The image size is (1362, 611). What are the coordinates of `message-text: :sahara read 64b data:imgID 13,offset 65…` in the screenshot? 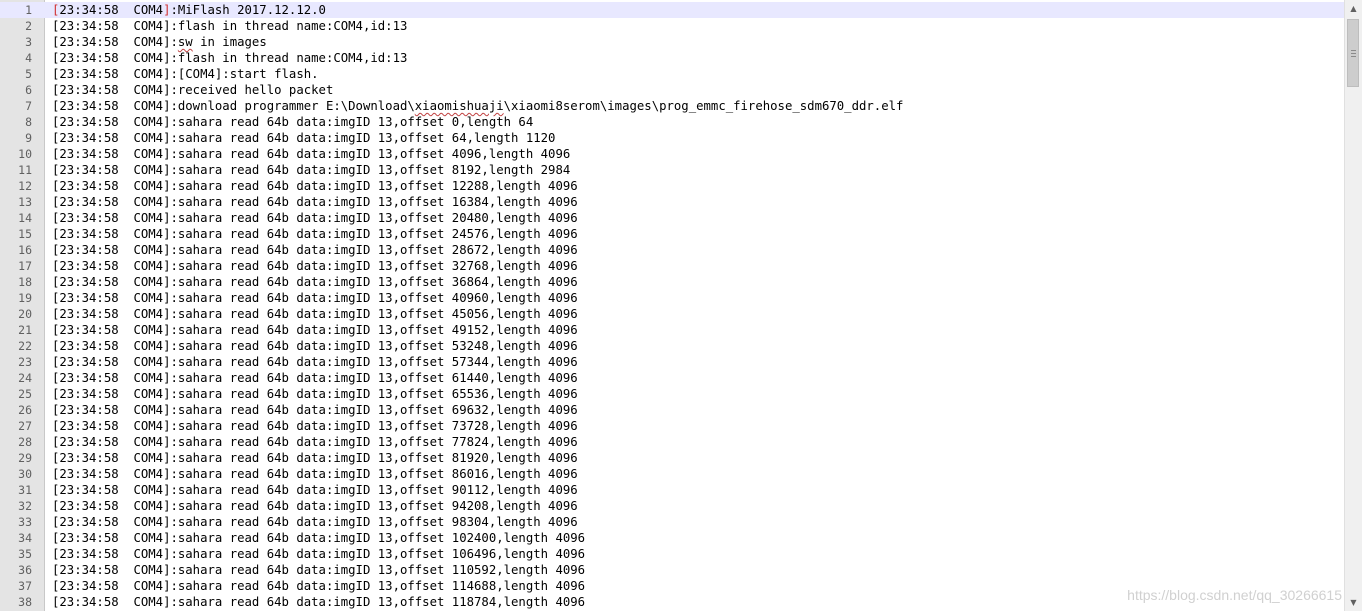 It's located at (374, 394).